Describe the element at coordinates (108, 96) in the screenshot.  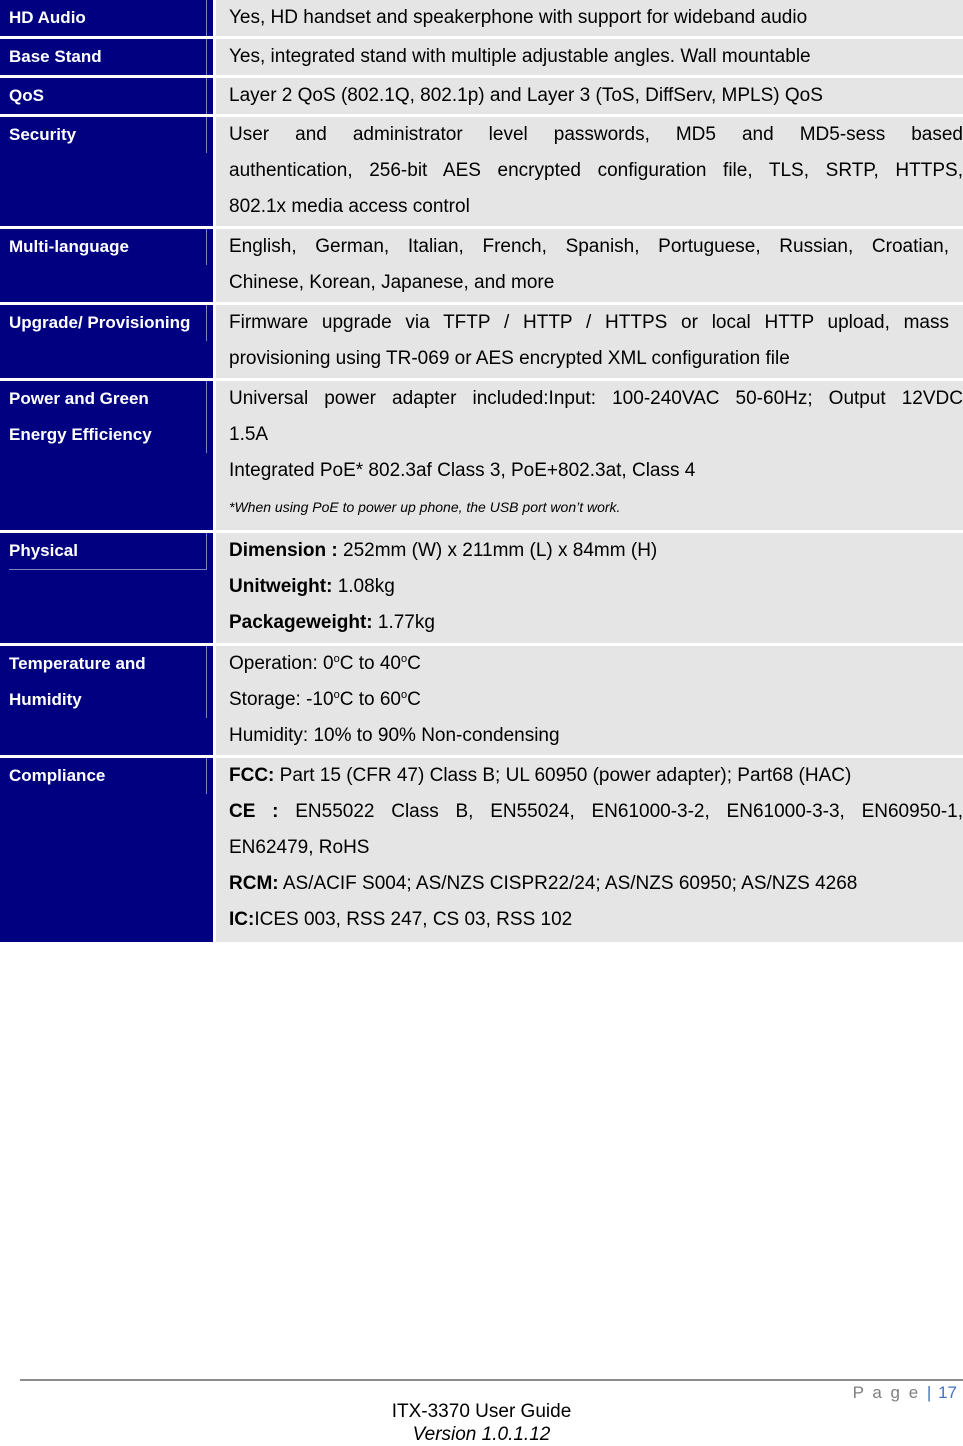
I see `spec-label: QoS` at that location.